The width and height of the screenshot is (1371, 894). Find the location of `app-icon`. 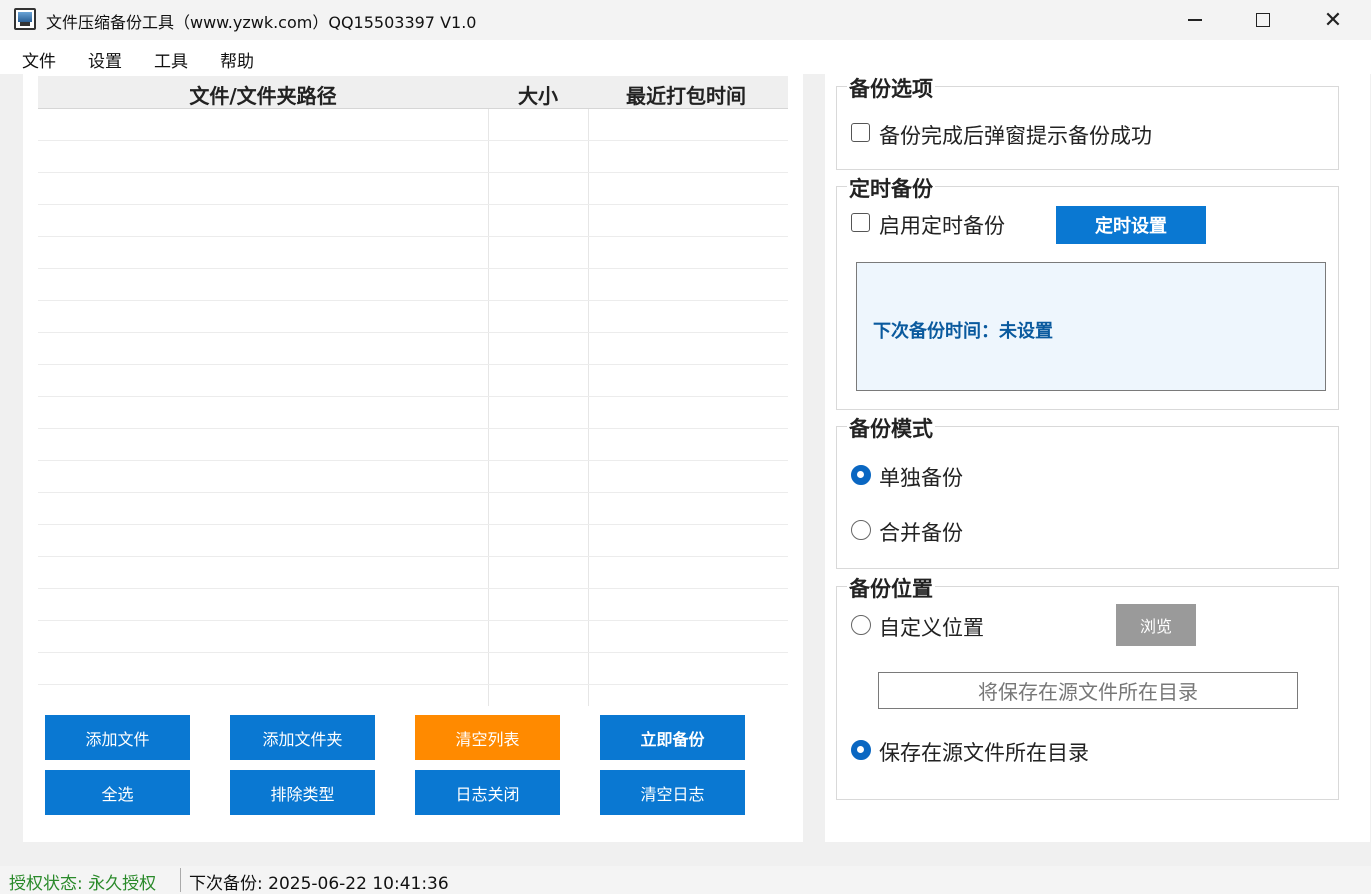

app-icon is located at coordinates (25, 19).